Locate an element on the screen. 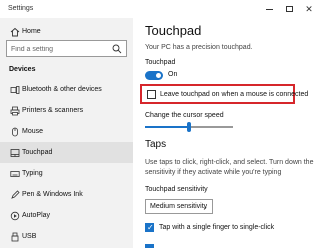  taps-heading: Taps is located at coordinates (156, 144).